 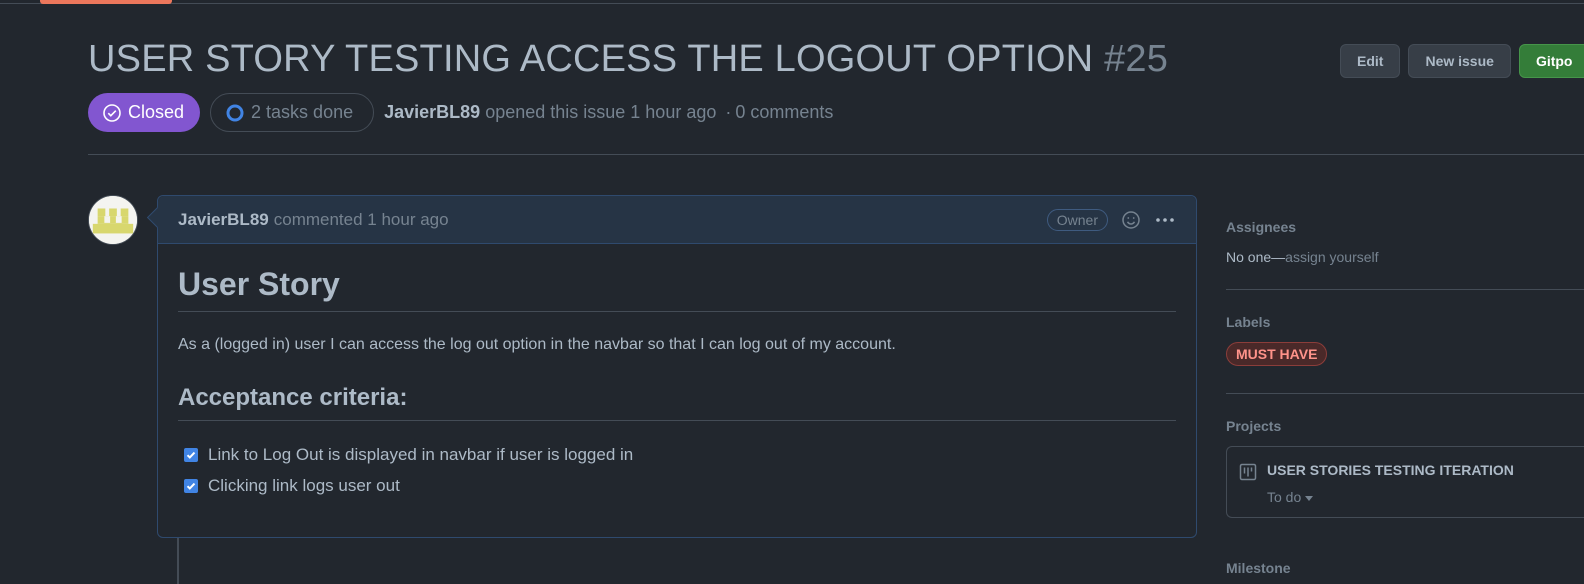 I want to click on label-badge: MUST HAVE, so click(x=1277, y=354).